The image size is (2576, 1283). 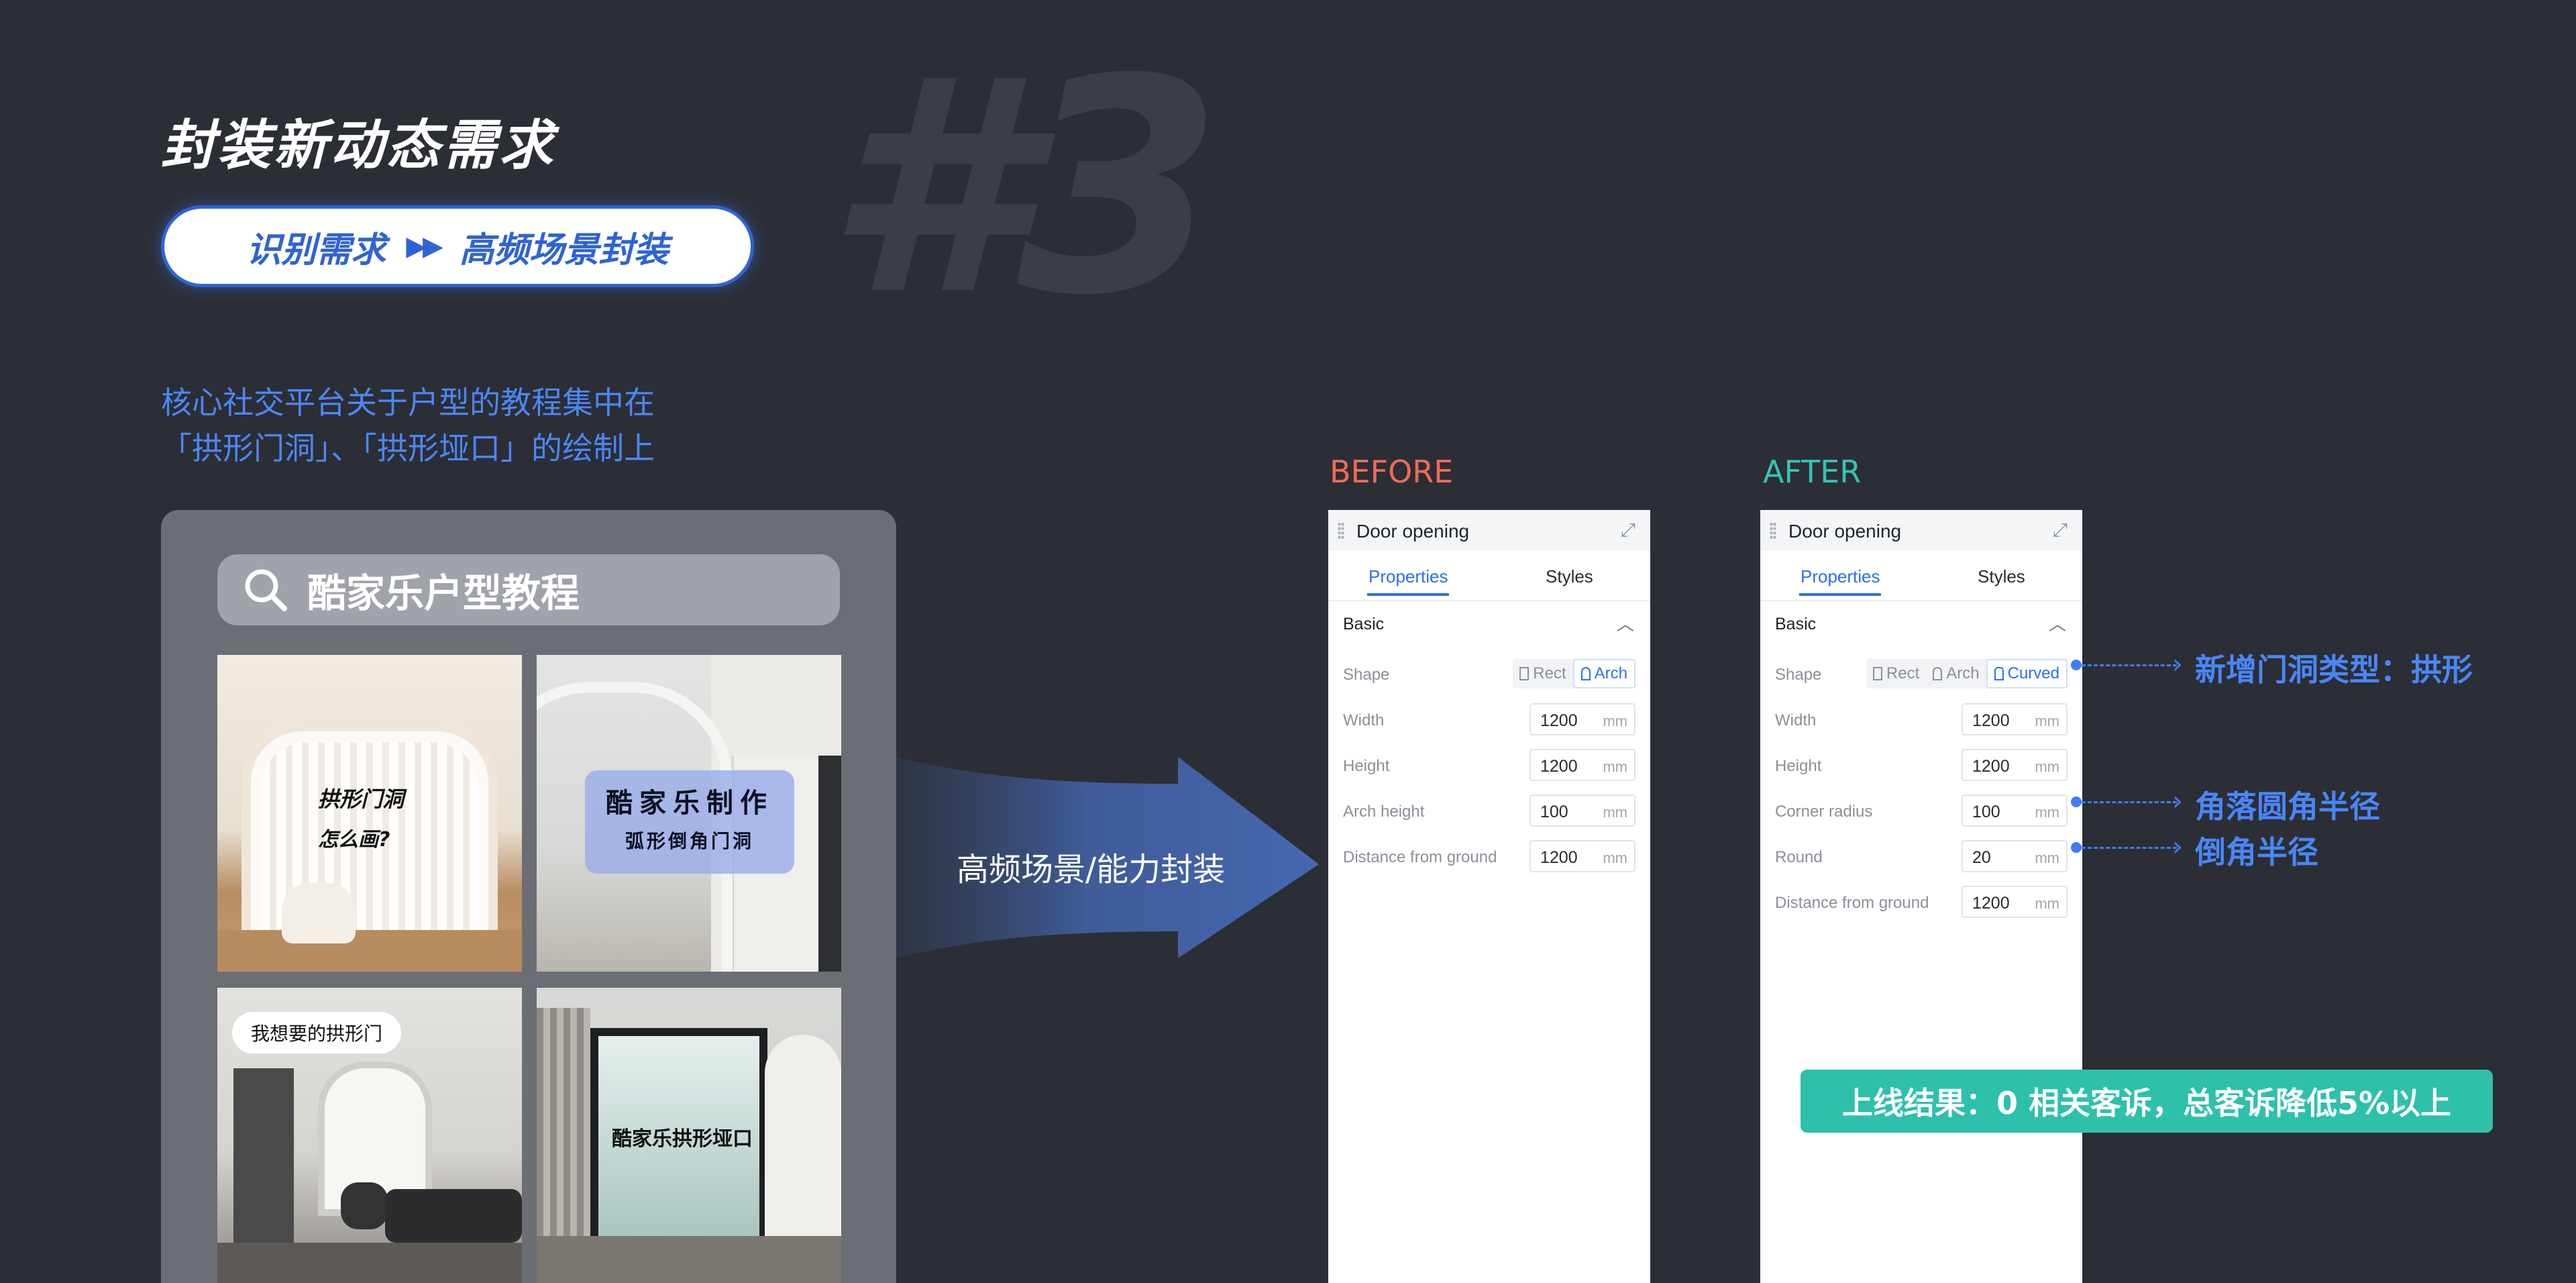 I want to click on annotation-round: 倒角半径, so click(x=2256, y=852).